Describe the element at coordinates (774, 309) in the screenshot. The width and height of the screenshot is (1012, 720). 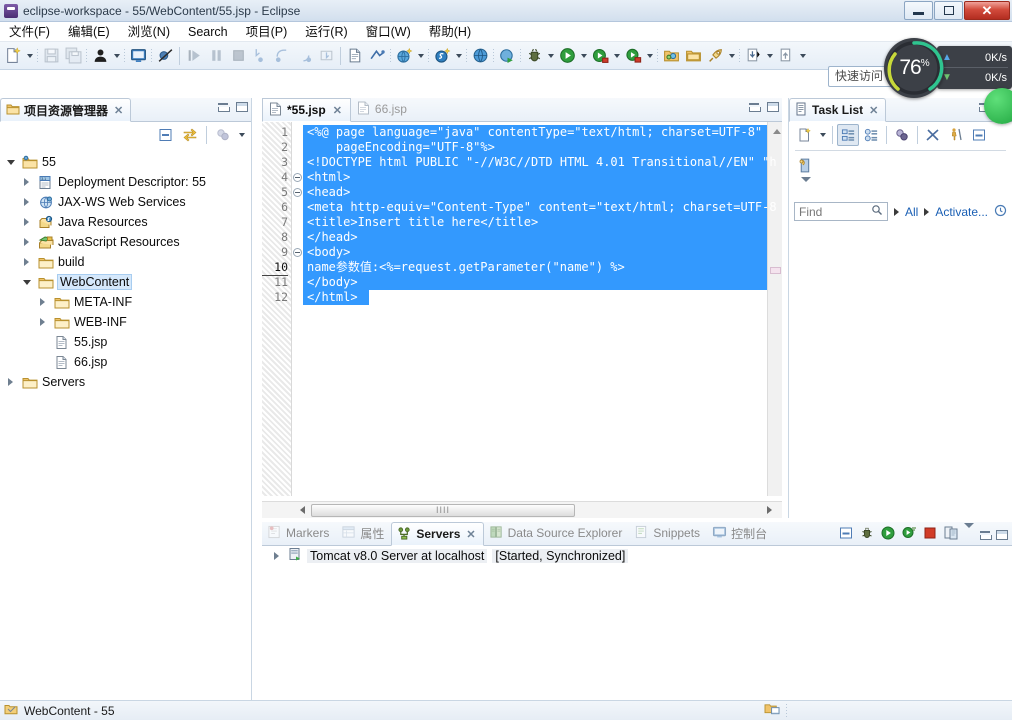
I see `editor-vertical-scrollbar` at that location.